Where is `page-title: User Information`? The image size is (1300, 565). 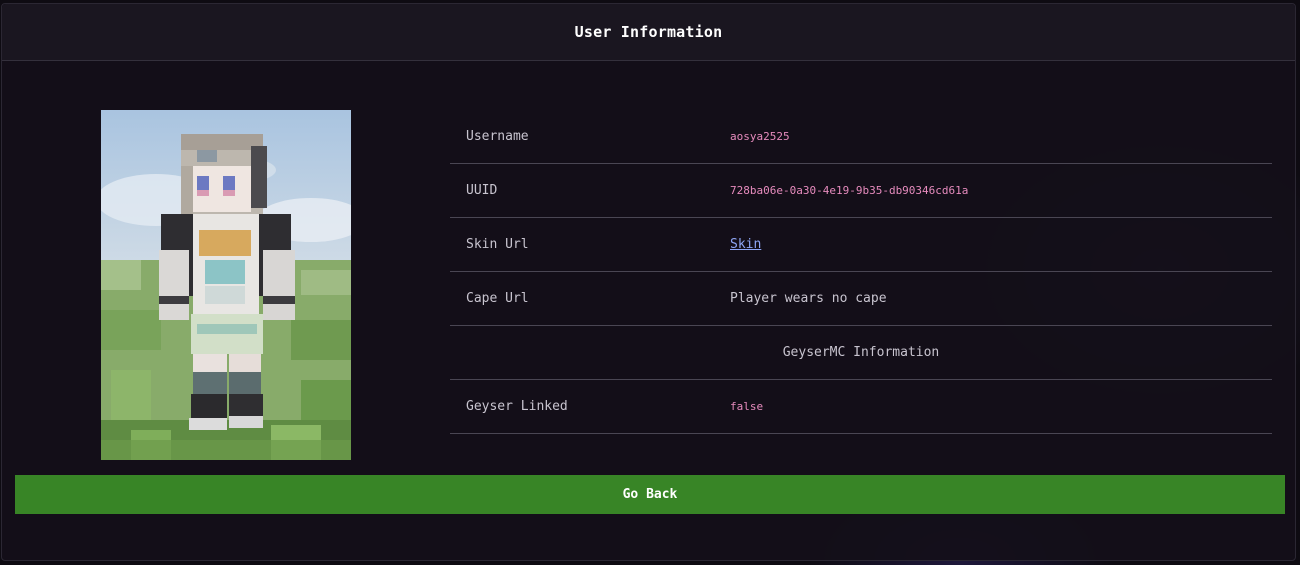
page-title: User Information is located at coordinates (648, 32).